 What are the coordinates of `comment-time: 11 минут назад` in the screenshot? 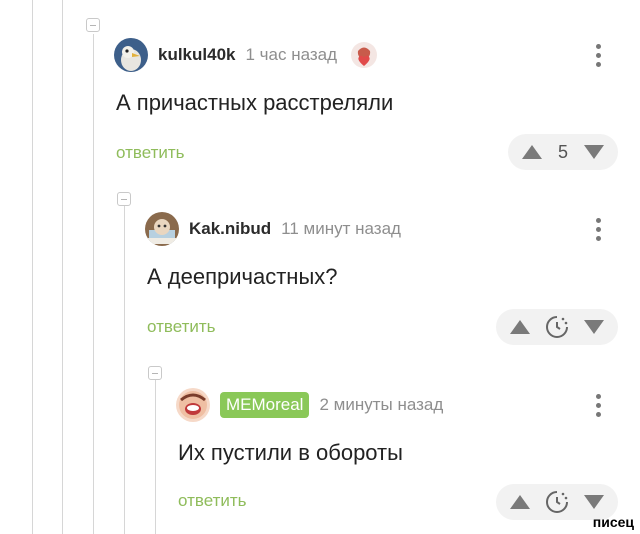 It's located at (341, 229).